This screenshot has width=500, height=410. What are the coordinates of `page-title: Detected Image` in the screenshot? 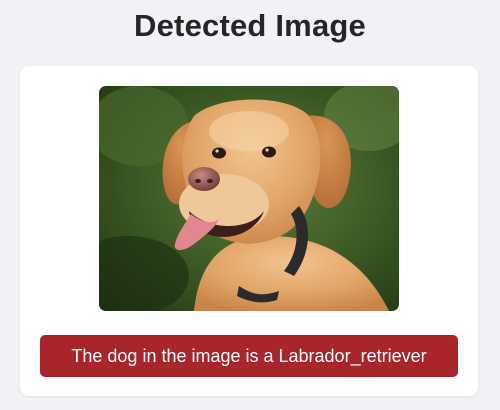 It's located at (250, 25).